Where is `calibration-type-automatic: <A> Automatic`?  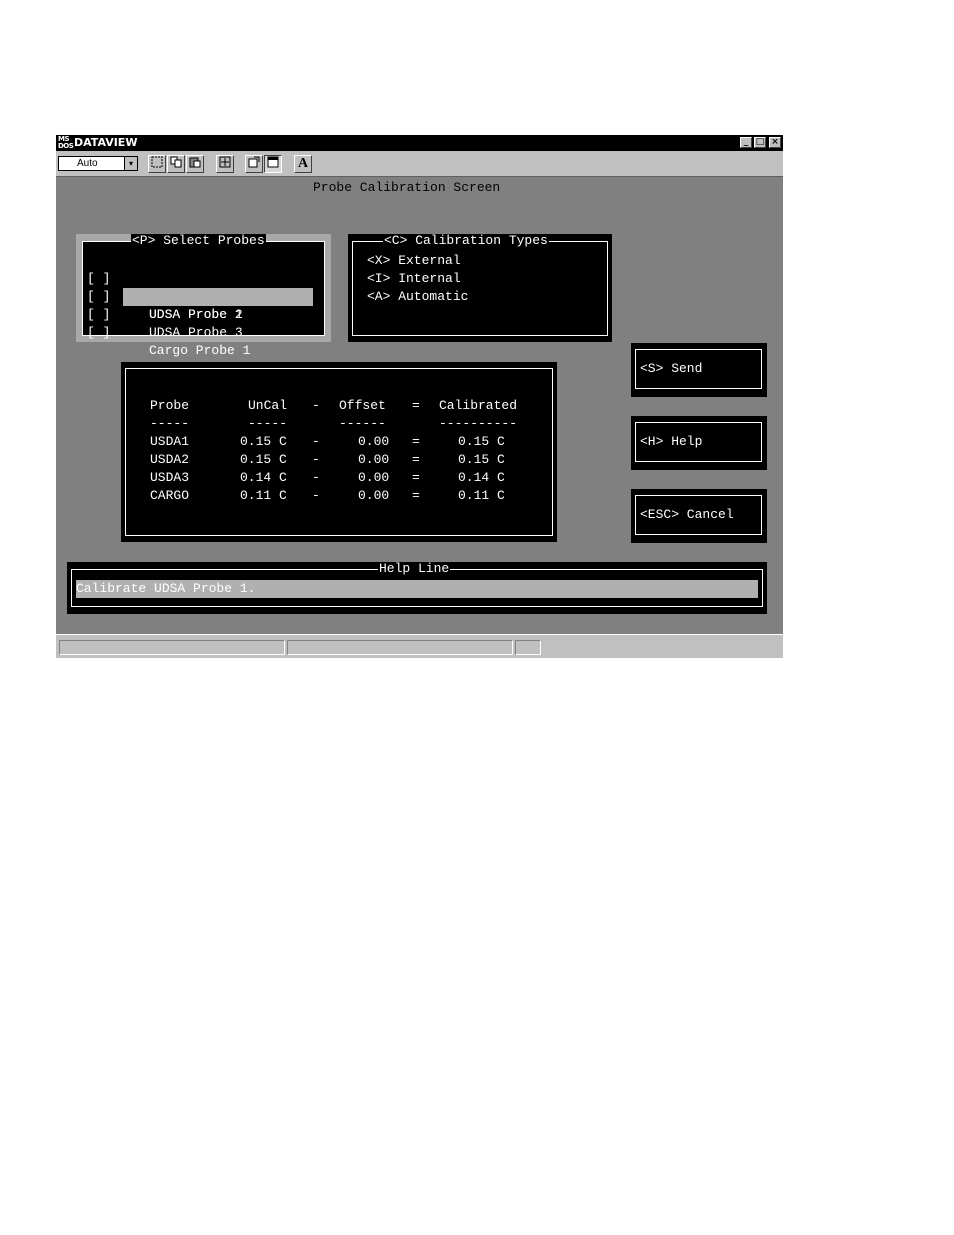
calibration-type-automatic: <A> Automatic is located at coordinates (417, 297).